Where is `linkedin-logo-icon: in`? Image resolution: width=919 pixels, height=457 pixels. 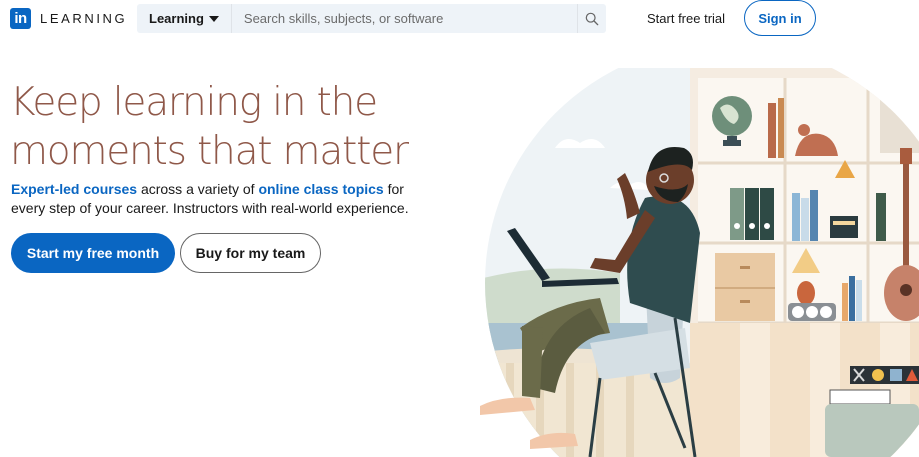 linkedin-logo-icon: in is located at coordinates (20, 18).